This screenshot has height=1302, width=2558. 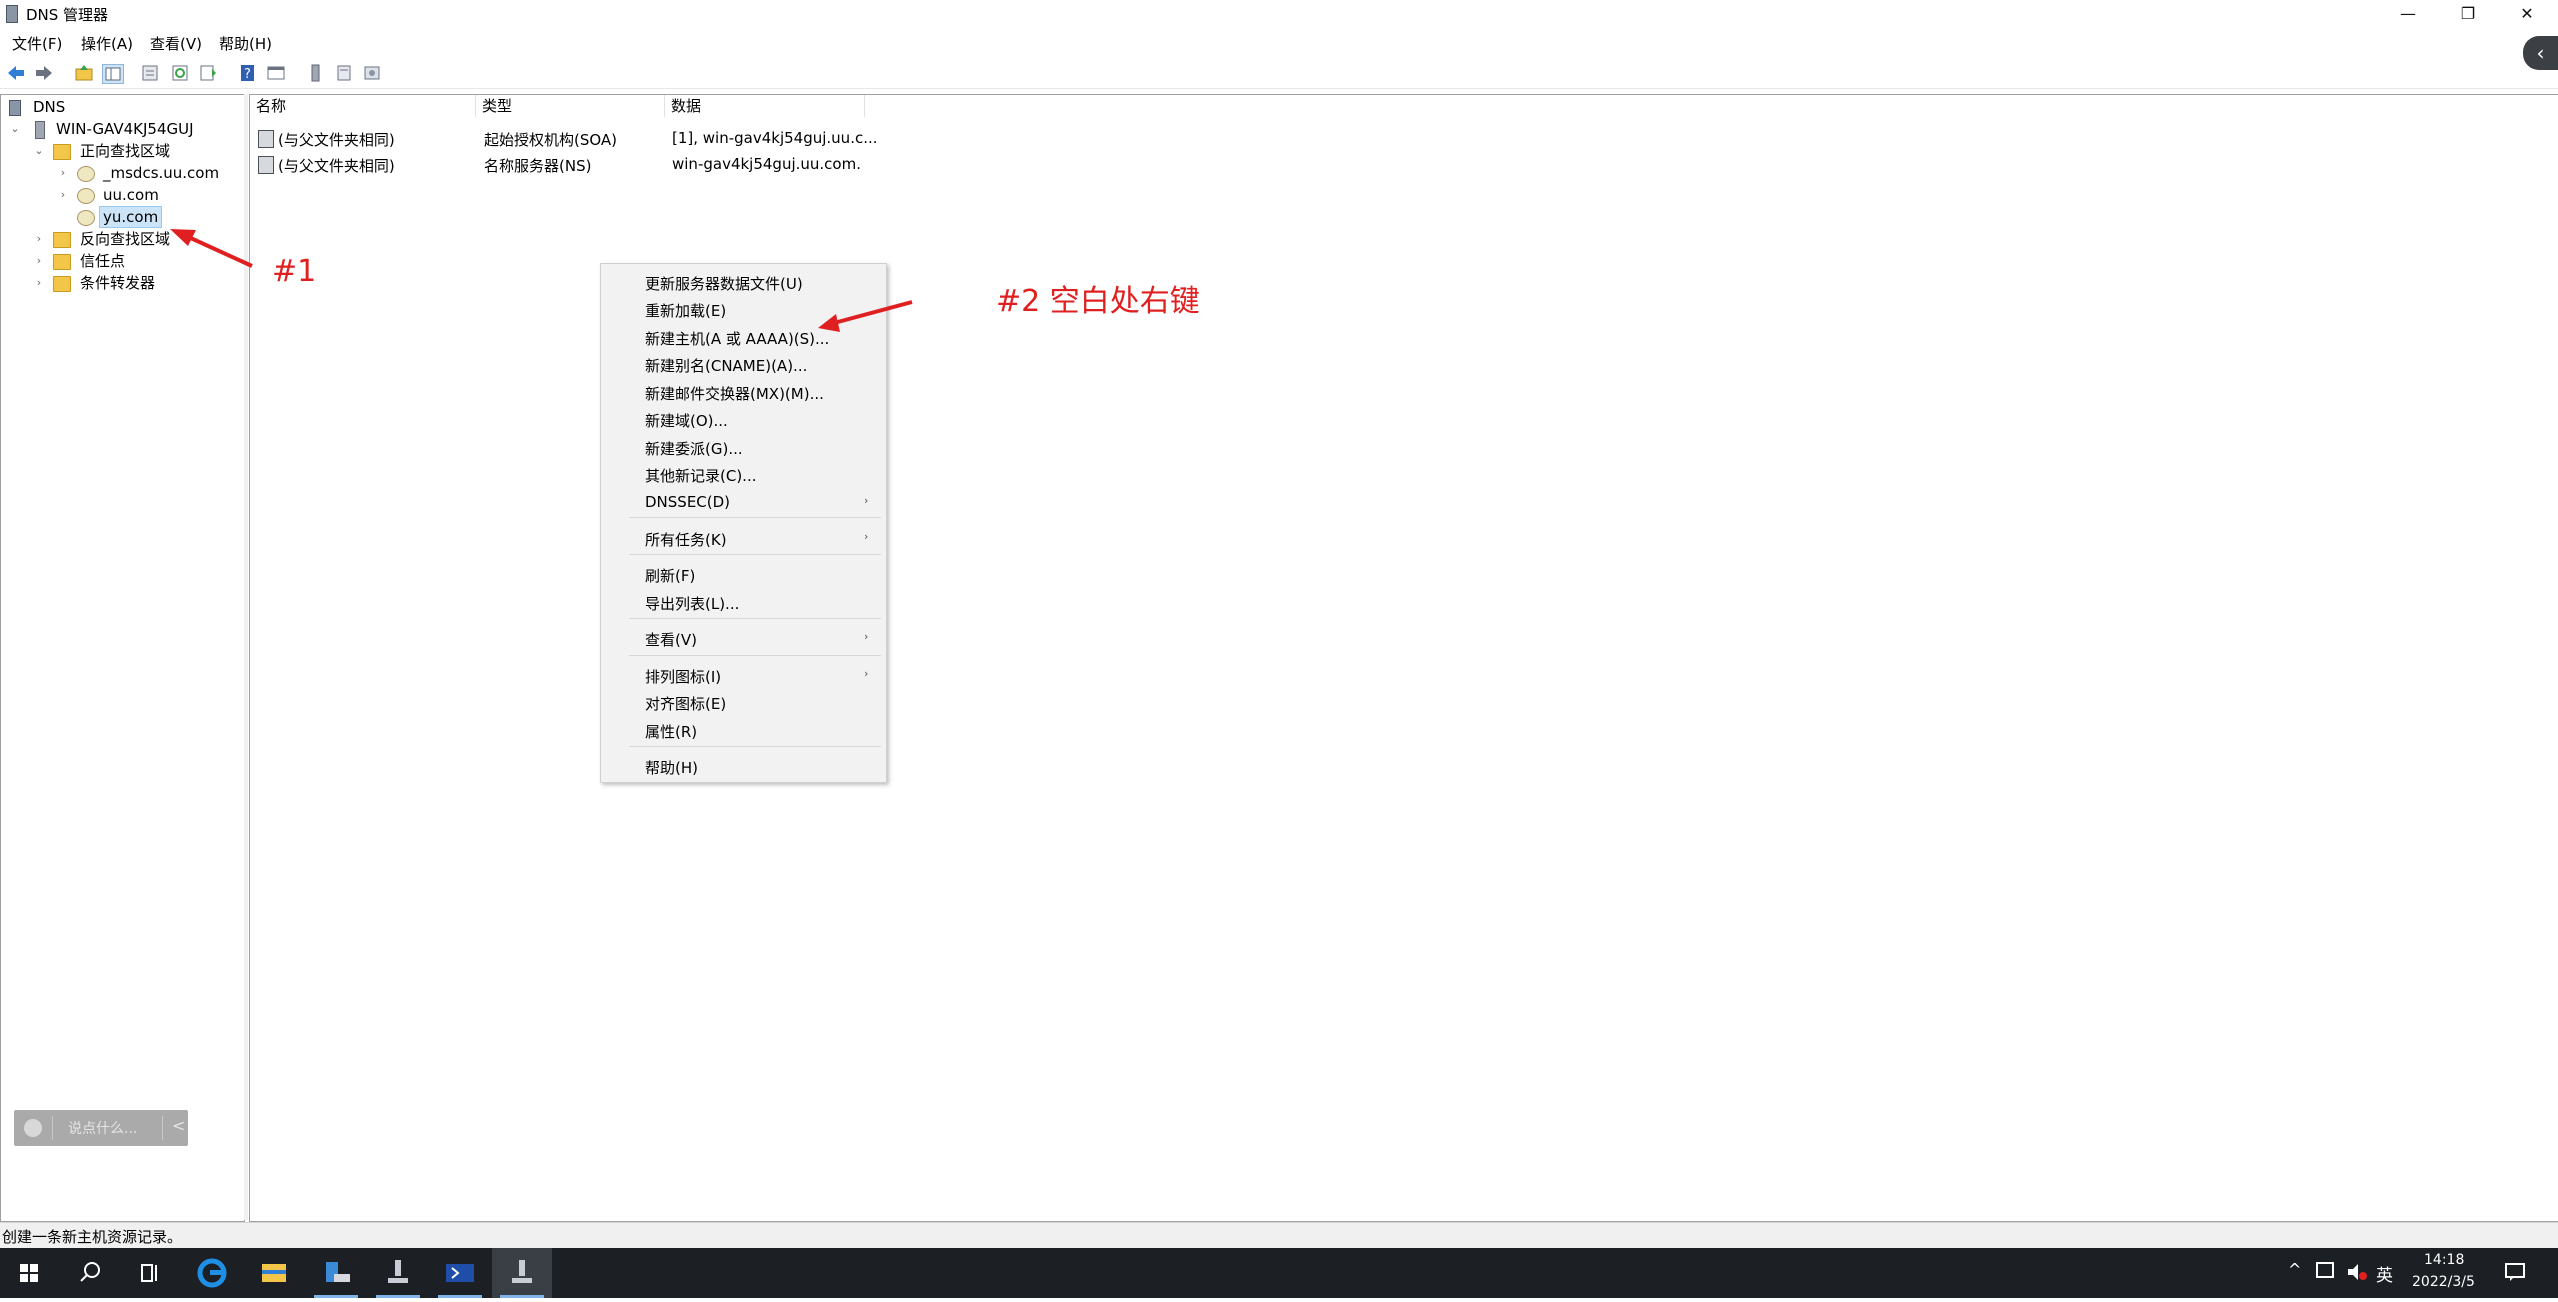 What do you see at coordinates (336, 1273) in the screenshot?
I see `server-manager-icon` at bounding box center [336, 1273].